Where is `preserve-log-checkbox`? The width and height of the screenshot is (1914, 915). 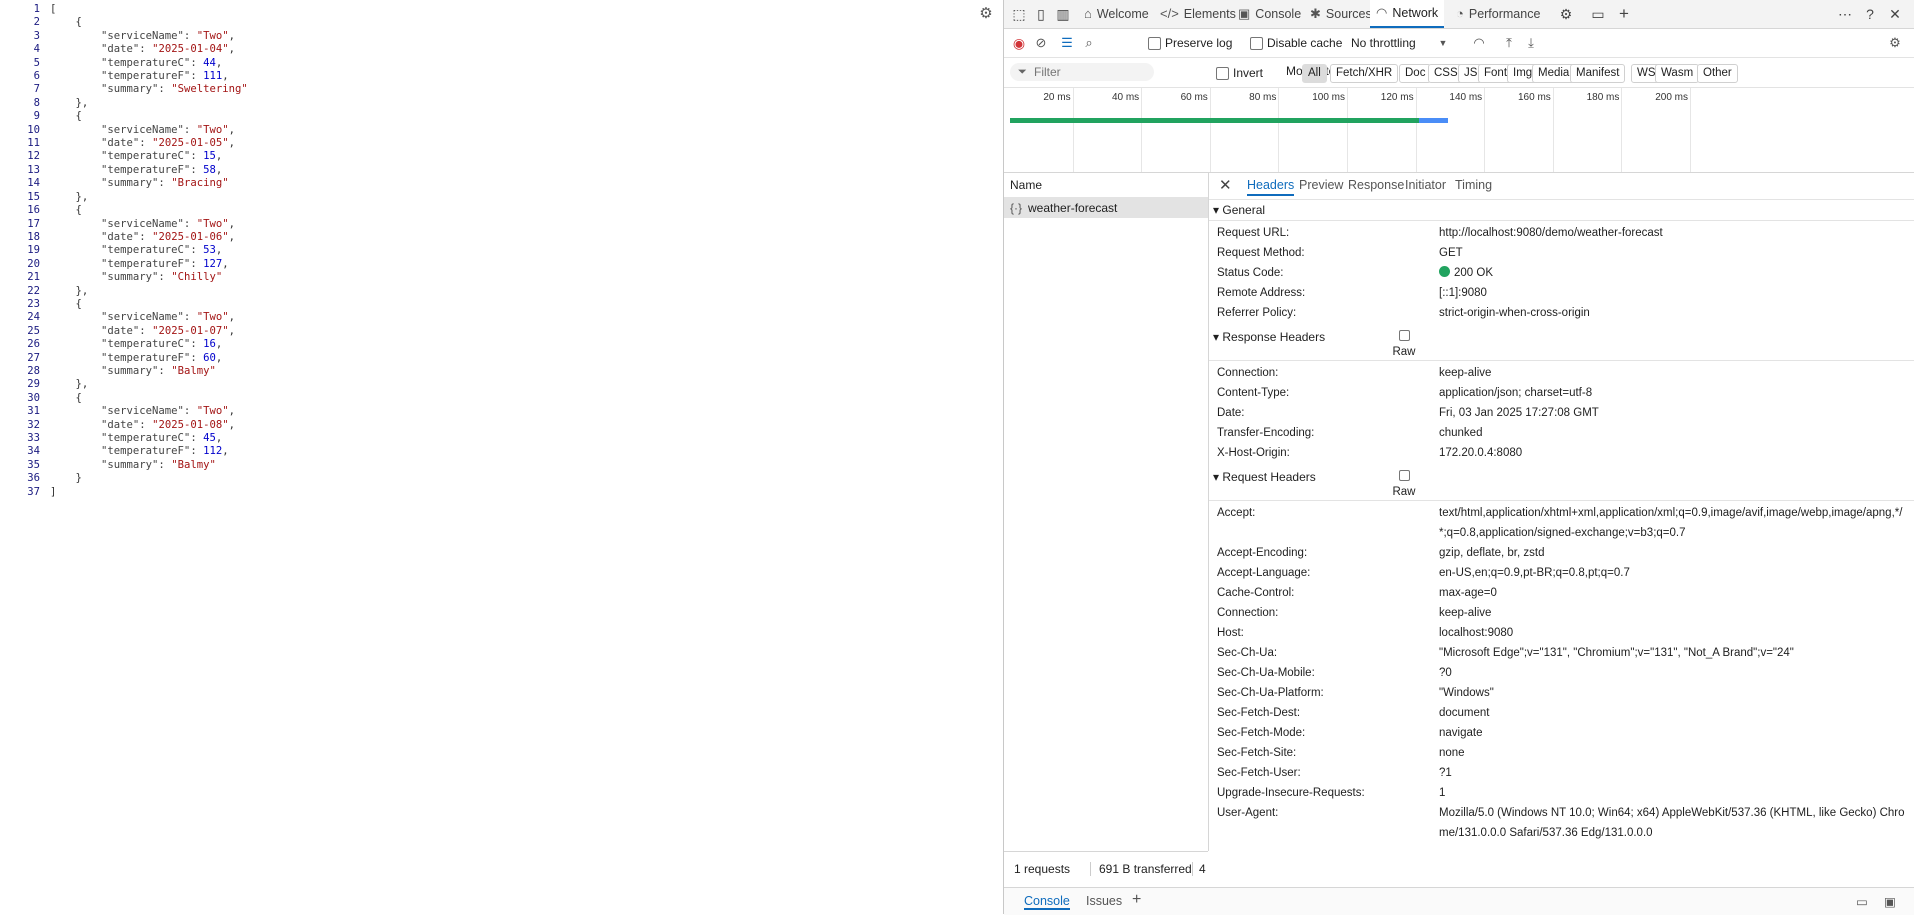
preserve-log-checkbox is located at coordinates (1154, 43).